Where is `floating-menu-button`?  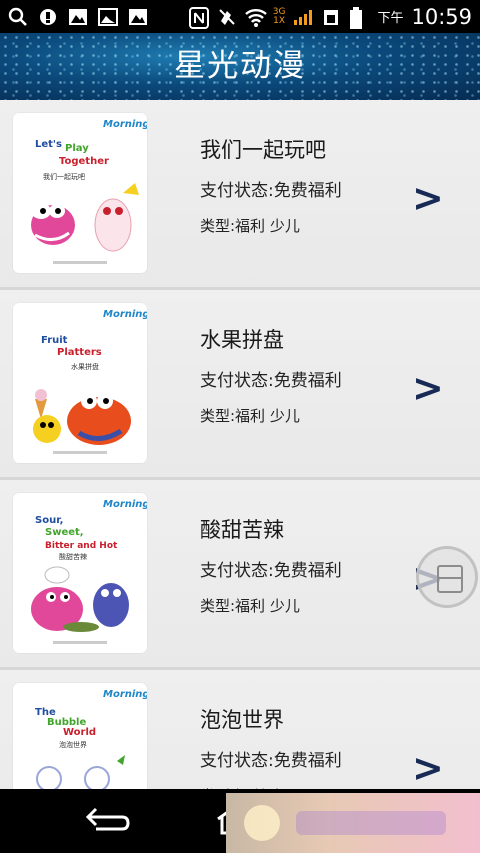
floating-menu-button is located at coordinates (447, 577).